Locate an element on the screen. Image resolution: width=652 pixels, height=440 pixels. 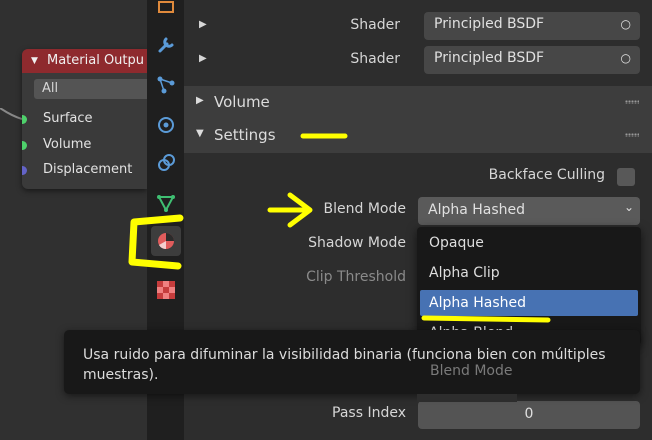
blend-mode-arrow-icon is located at coordinates (290, 210).